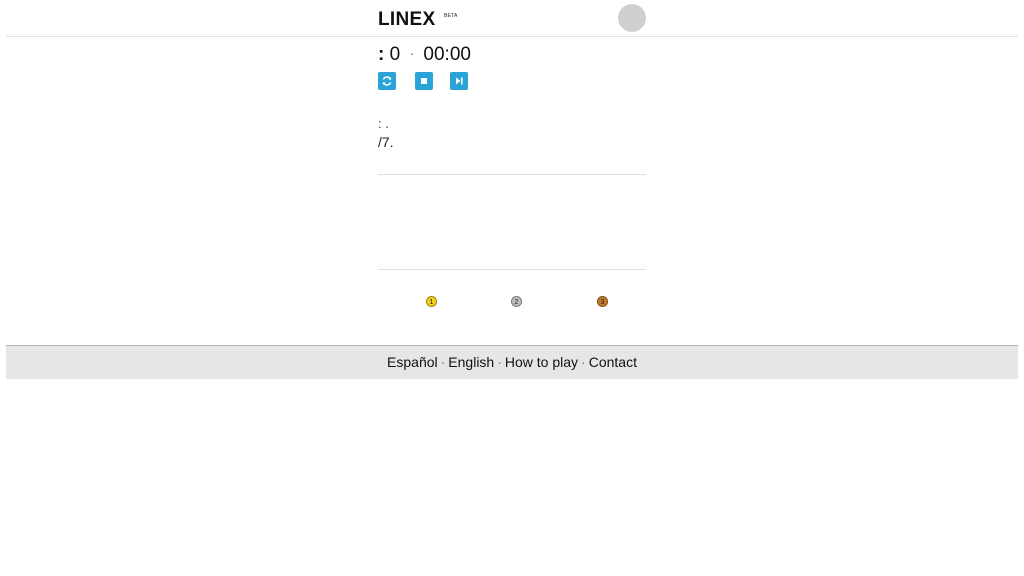  I want to click on header: LINEX BETA, so click(512, 18).